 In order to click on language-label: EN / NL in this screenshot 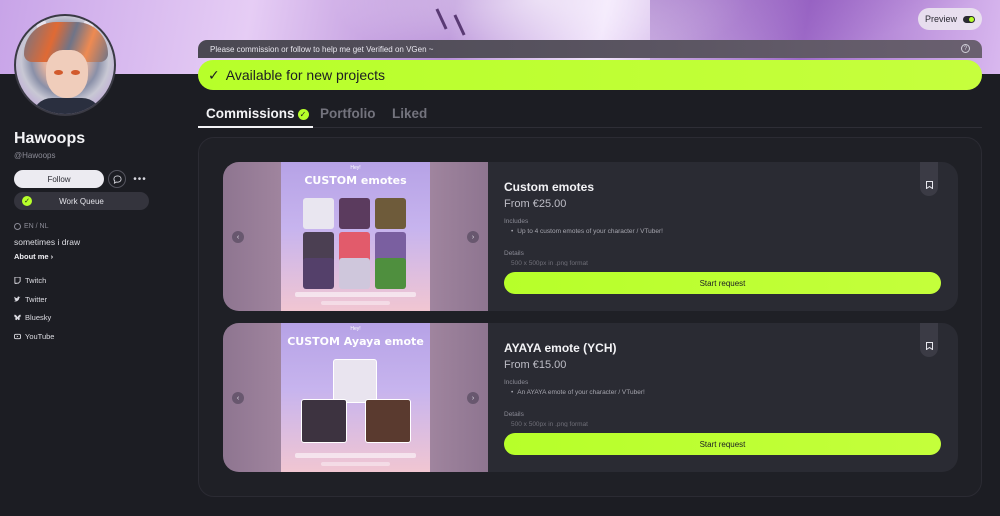, I will do `click(36, 226)`.